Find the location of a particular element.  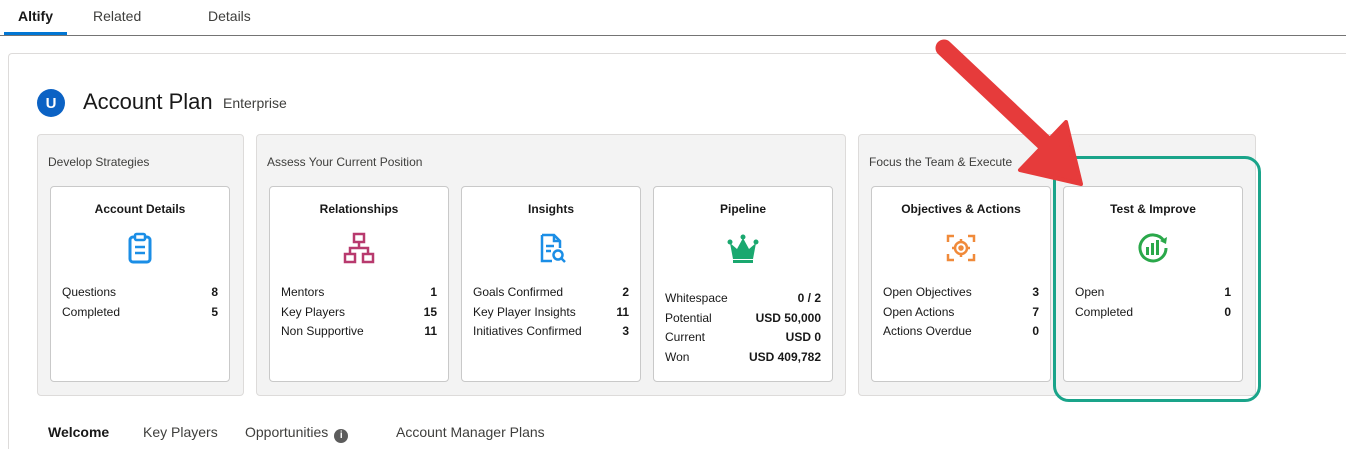

stats-list: Mentors 1 Key Players 15 Non Supportive 11 is located at coordinates (359, 312).